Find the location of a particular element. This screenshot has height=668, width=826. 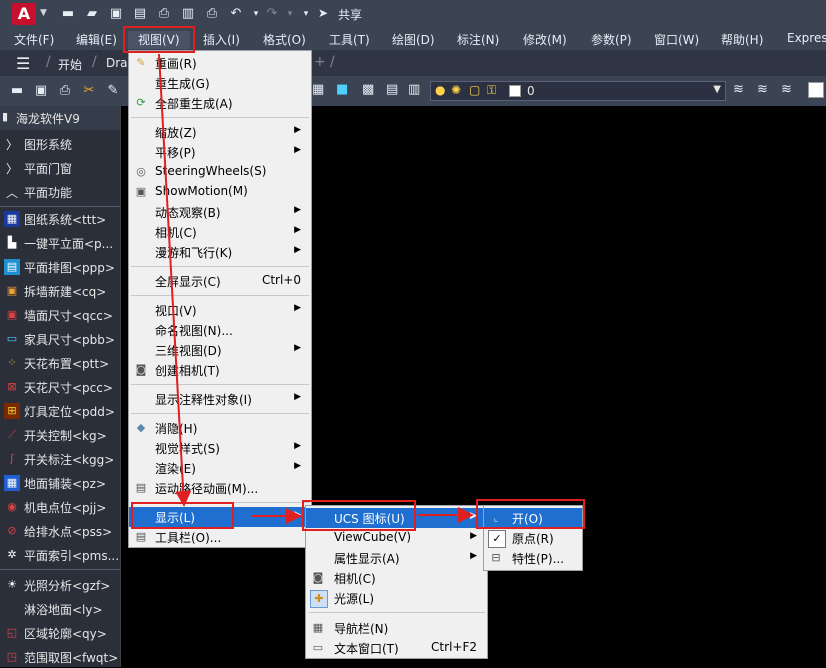

sidebar-item-shower: 淋浴地面<ly> is located at coordinates (60, 609).